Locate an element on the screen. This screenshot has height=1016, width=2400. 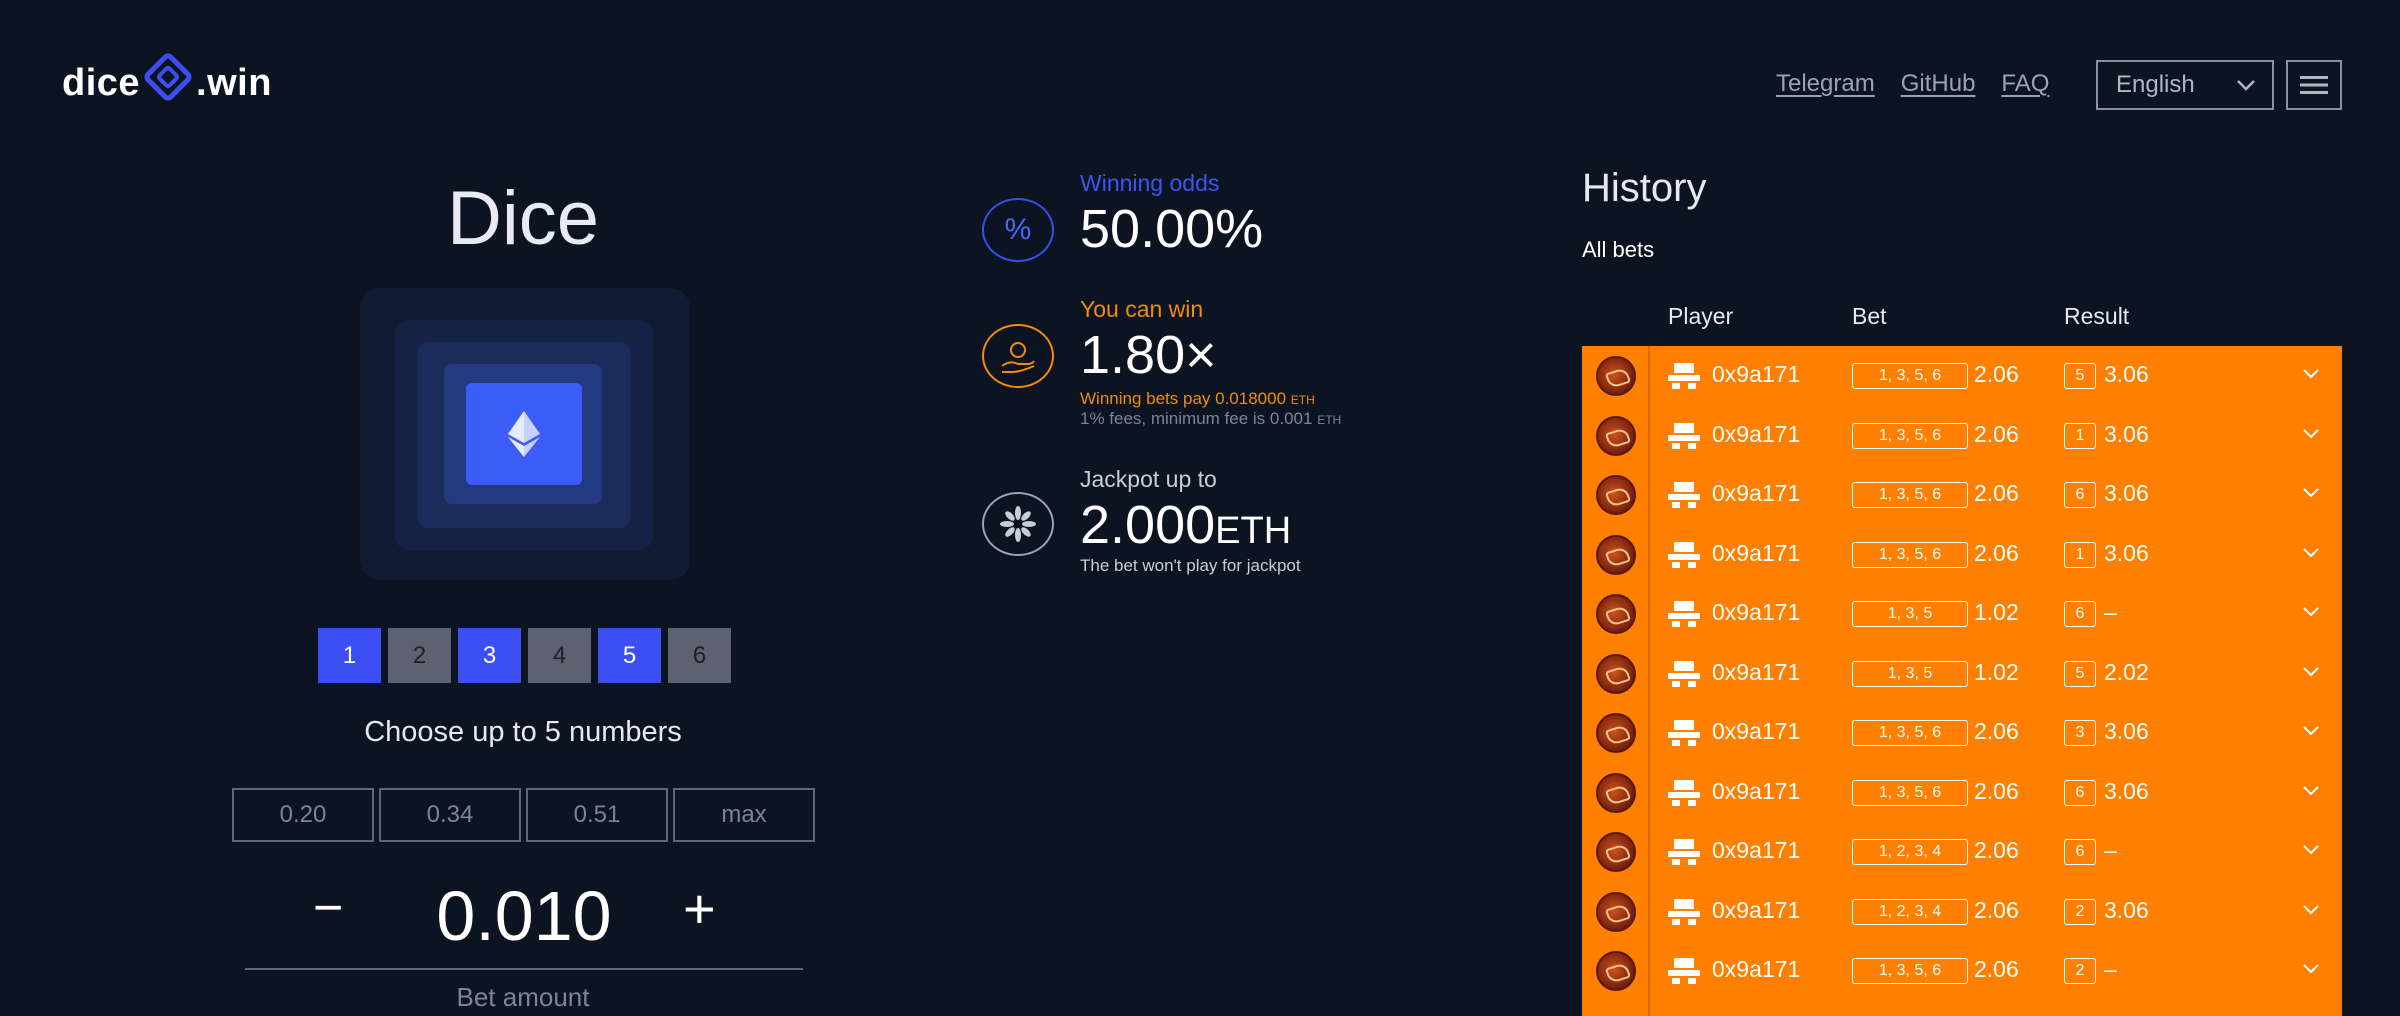
logo: dice .win is located at coordinates (167, 79).